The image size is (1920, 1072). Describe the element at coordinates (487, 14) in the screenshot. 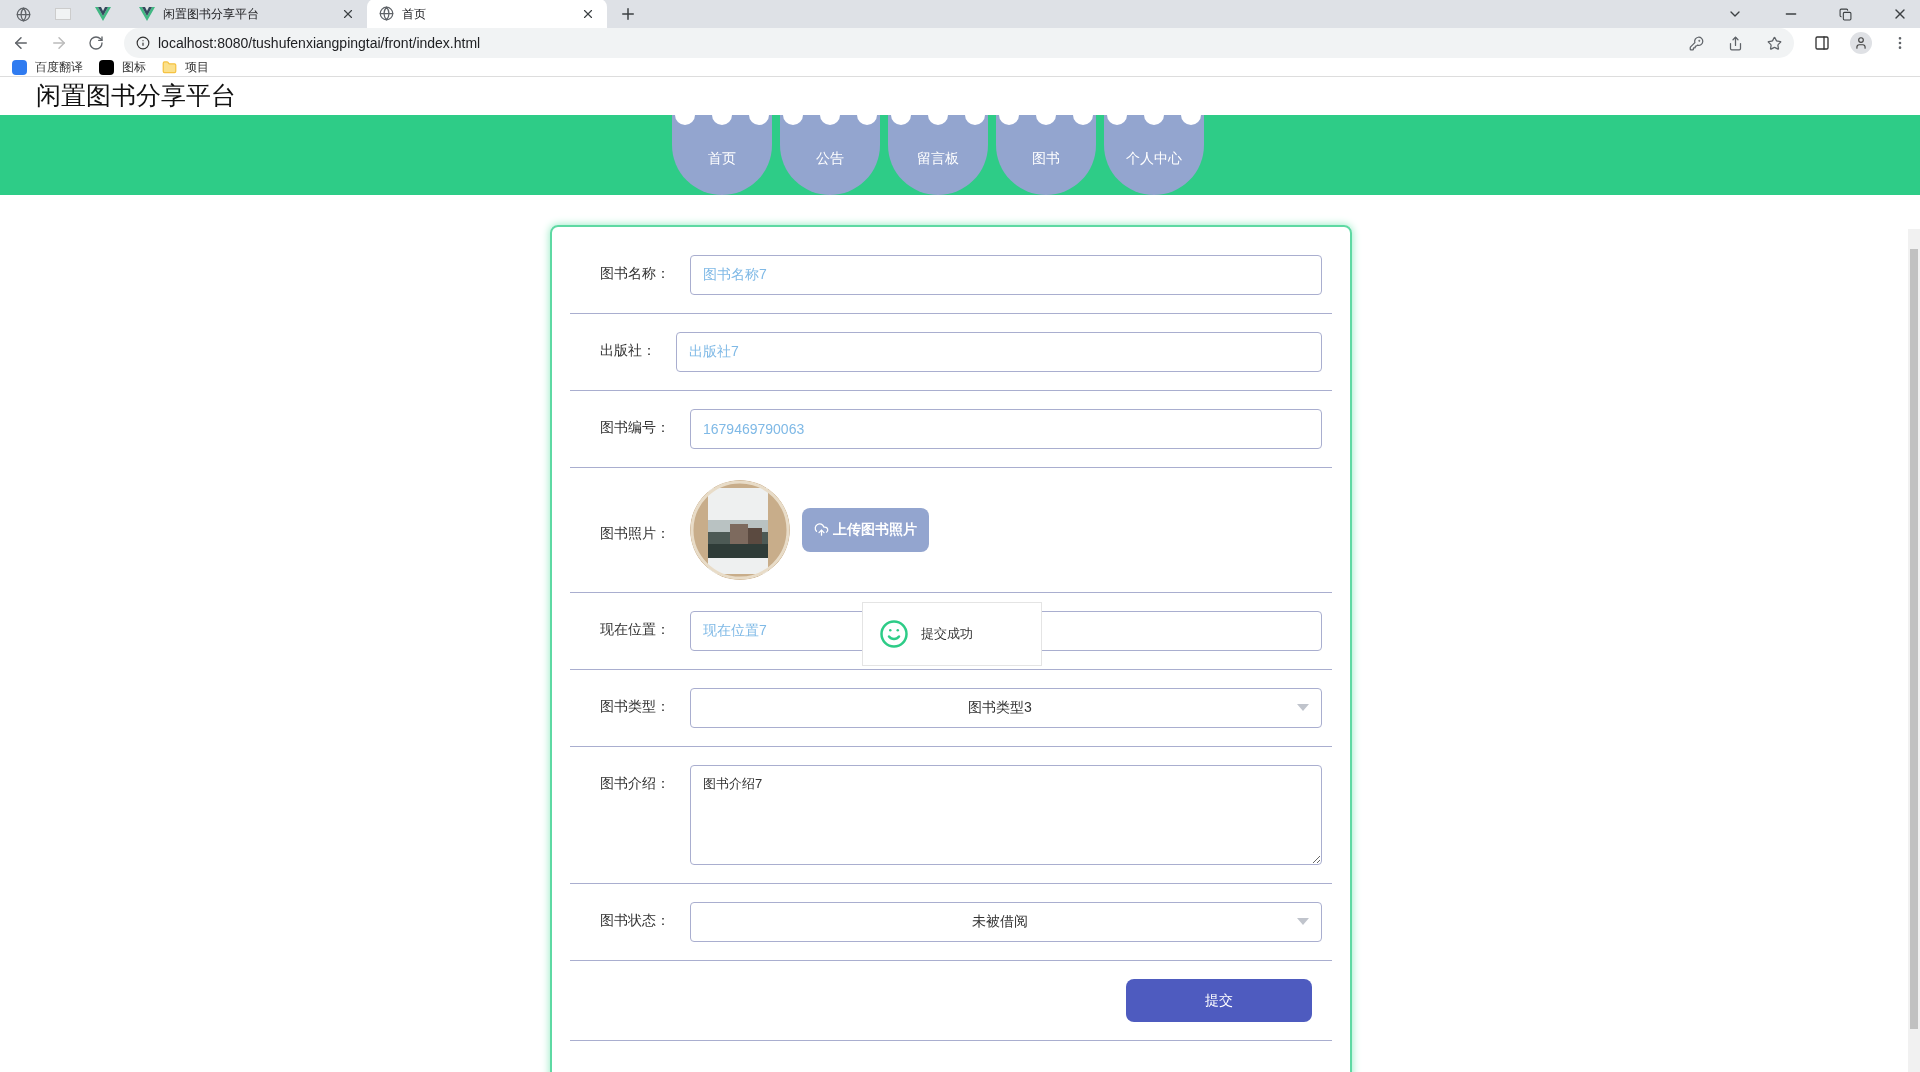

I see `browser-tab: 首页` at that location.